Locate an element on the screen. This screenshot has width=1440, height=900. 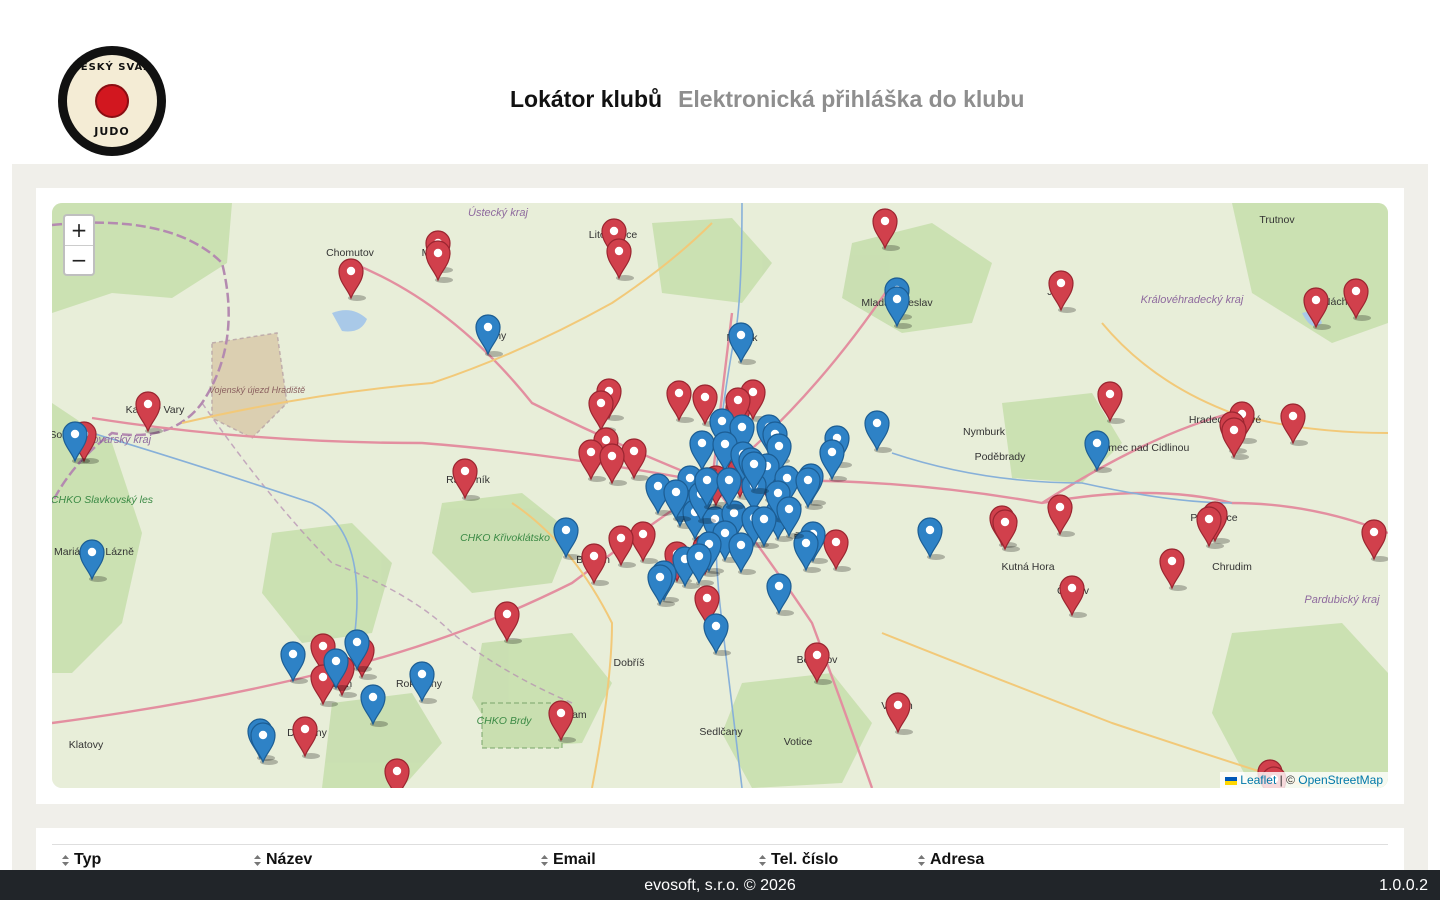
map-label: Chrudim is located at coordinates (1232, 567).